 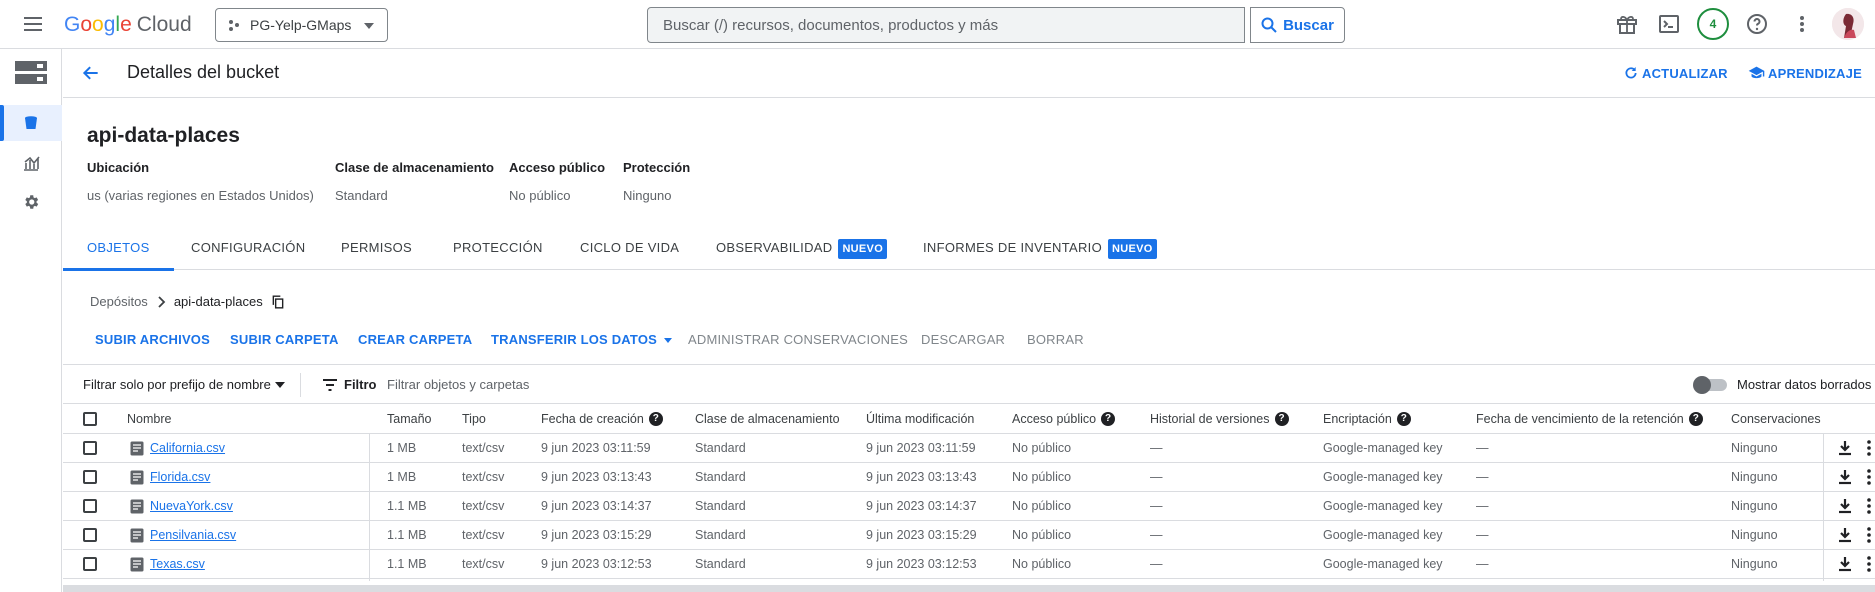 What do you see at coordinates (458, 384) in the screenshot?
I see `filter-input: Filtrar objetos y carpetas` at bounding box center [458, 384].